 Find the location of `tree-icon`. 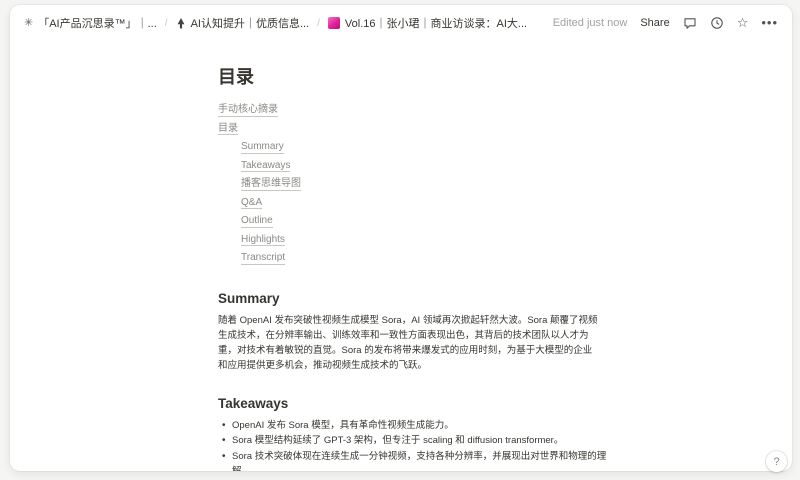

tree-icon is located at coordinates (181, 23).